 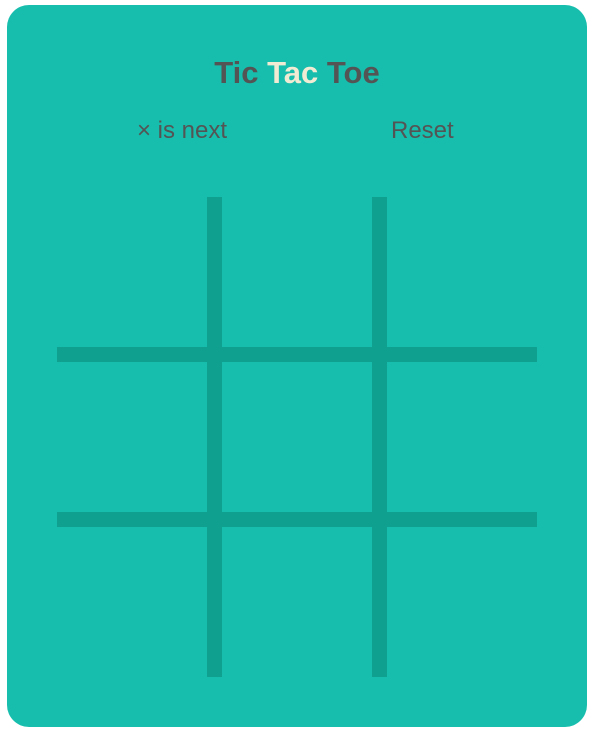 I want to click on title-part-tic: Tic, so click(x=236, y=72).